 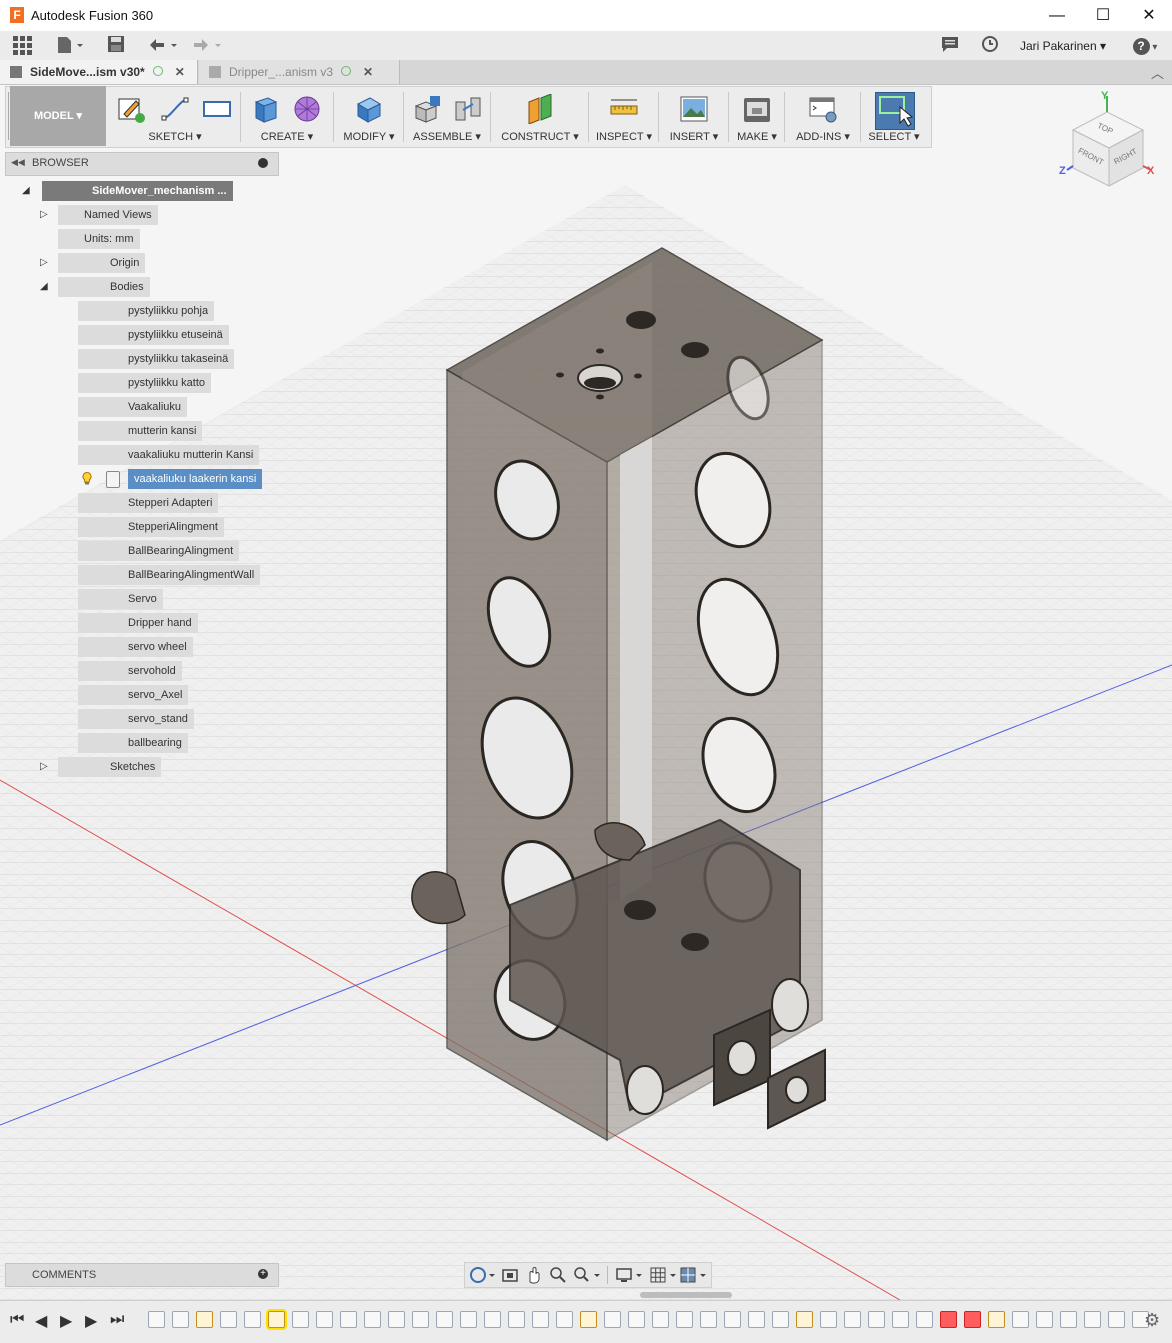 I want to click on viewcube: Y X Z TOP FRONT RIGHT, so click(x=1110, y=140).